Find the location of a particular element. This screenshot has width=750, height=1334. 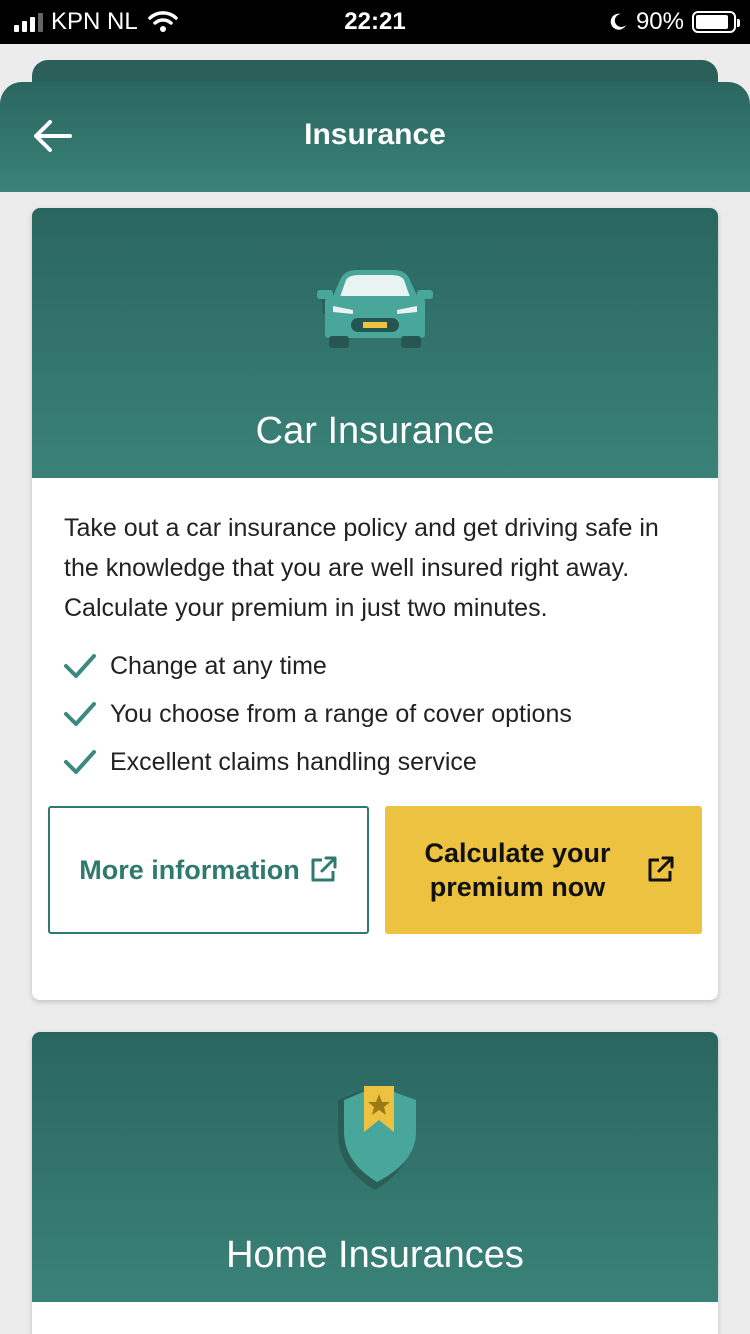

card-title: Car Insurance is located at coordinates (375, 431).